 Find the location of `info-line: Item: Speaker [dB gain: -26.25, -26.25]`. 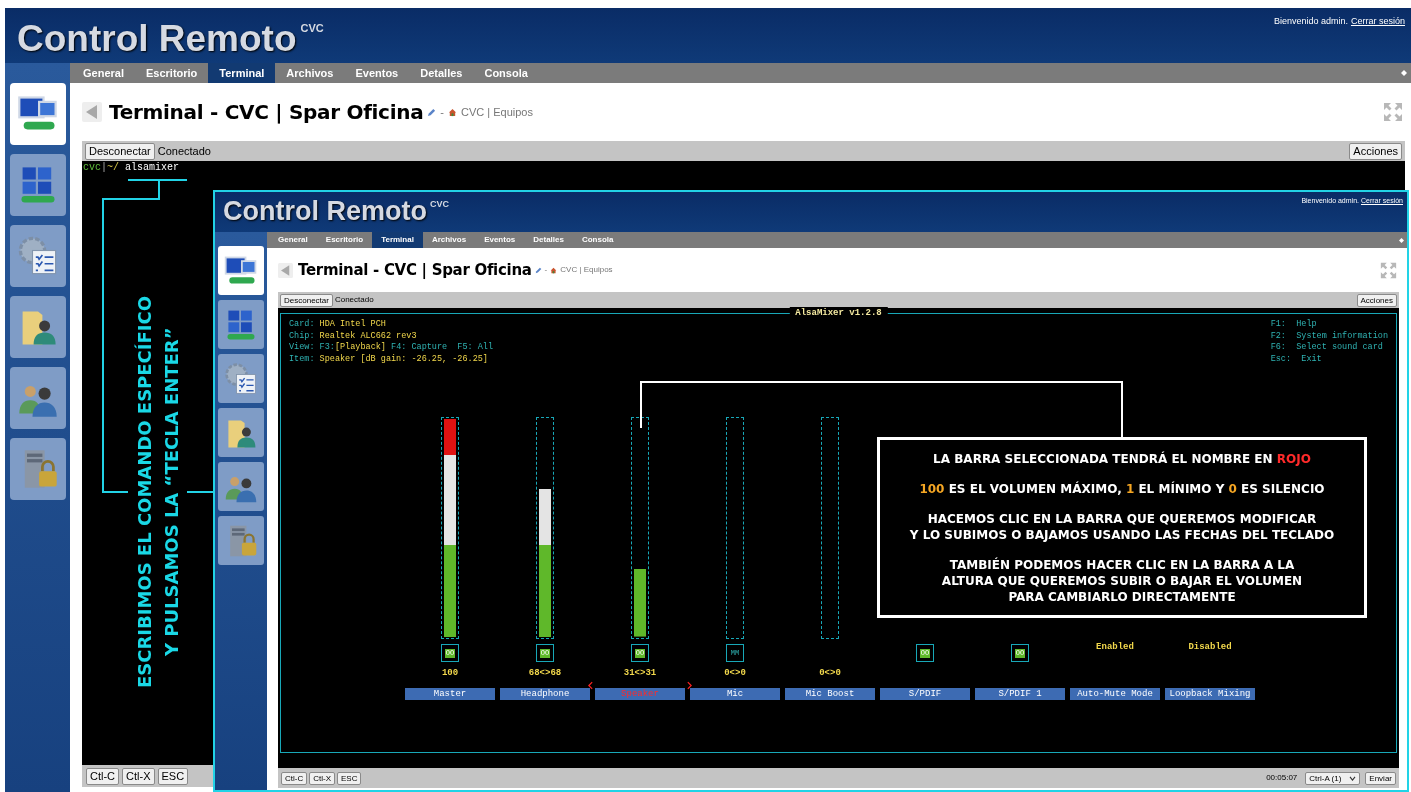

info-line: Item: Speaker [dB gain: -26.25, -26.25] is located at coordinates (389, 359).